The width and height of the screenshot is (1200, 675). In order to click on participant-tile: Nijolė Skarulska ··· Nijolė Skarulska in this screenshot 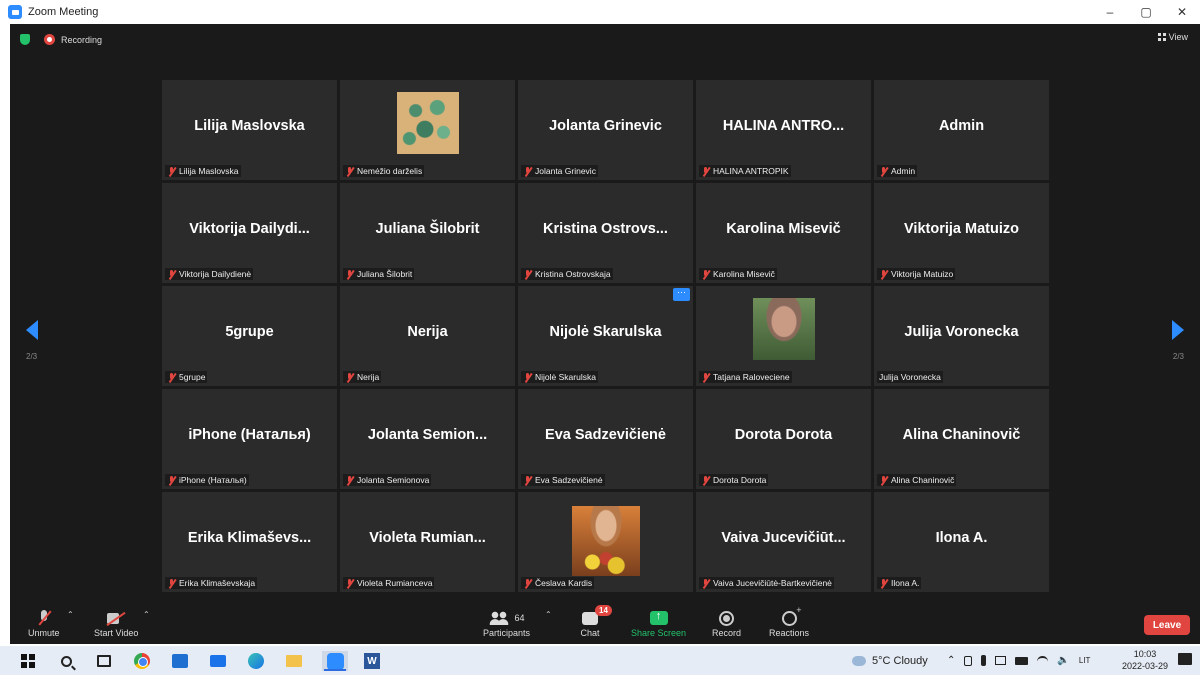, I will do `click(605, 336)`.